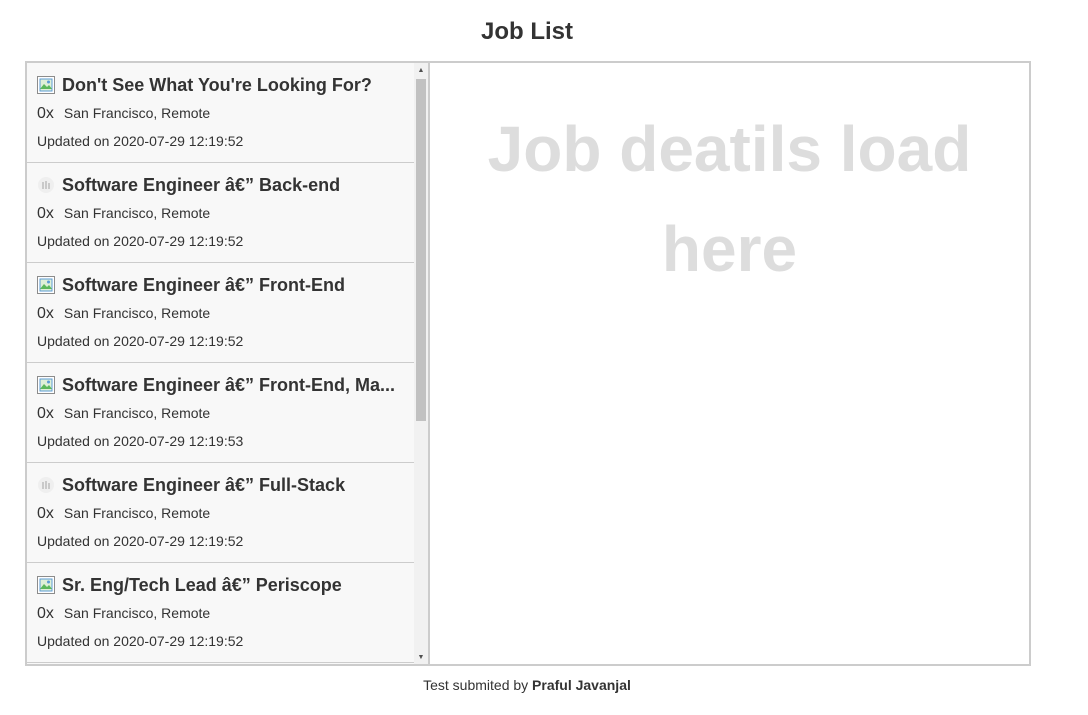  I want to click on job-title-row: Don't See What You're Looking For?, so click(219, 85).